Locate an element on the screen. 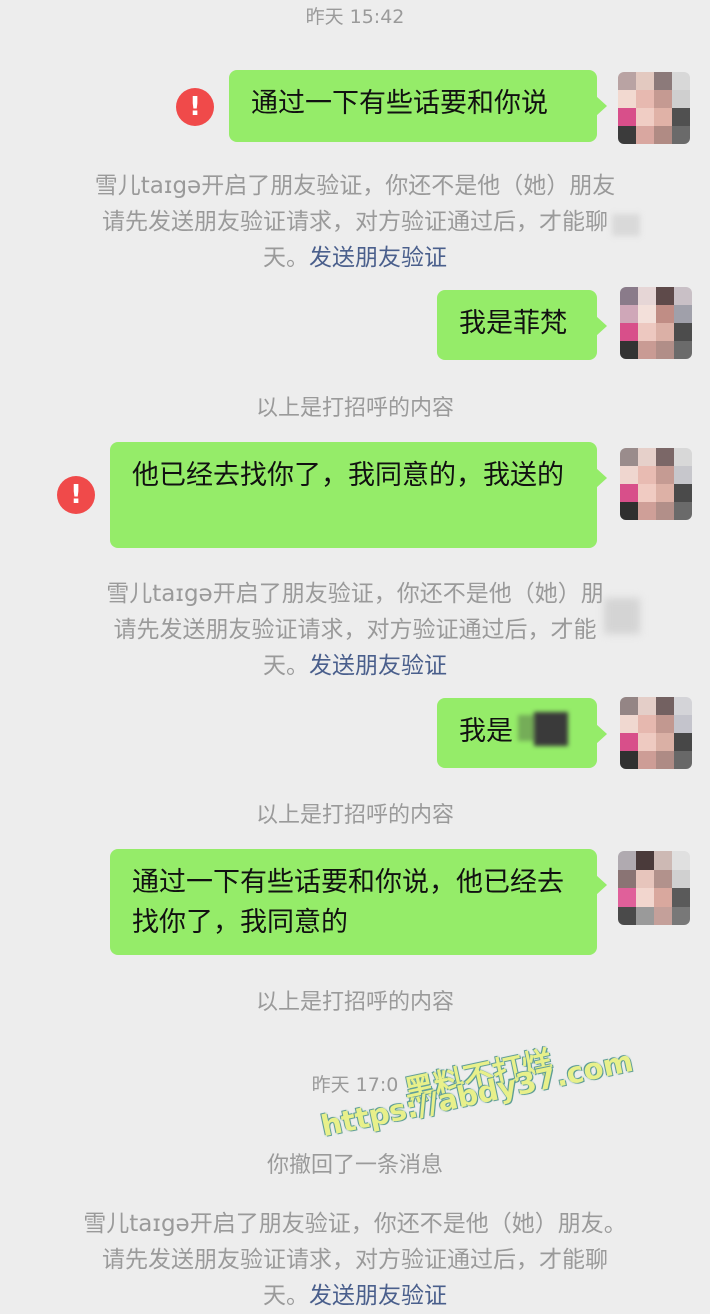  message-text: 通过一下有些话要和你说，他已经去找你了，我同意的 is located at coordinates (348, 902).